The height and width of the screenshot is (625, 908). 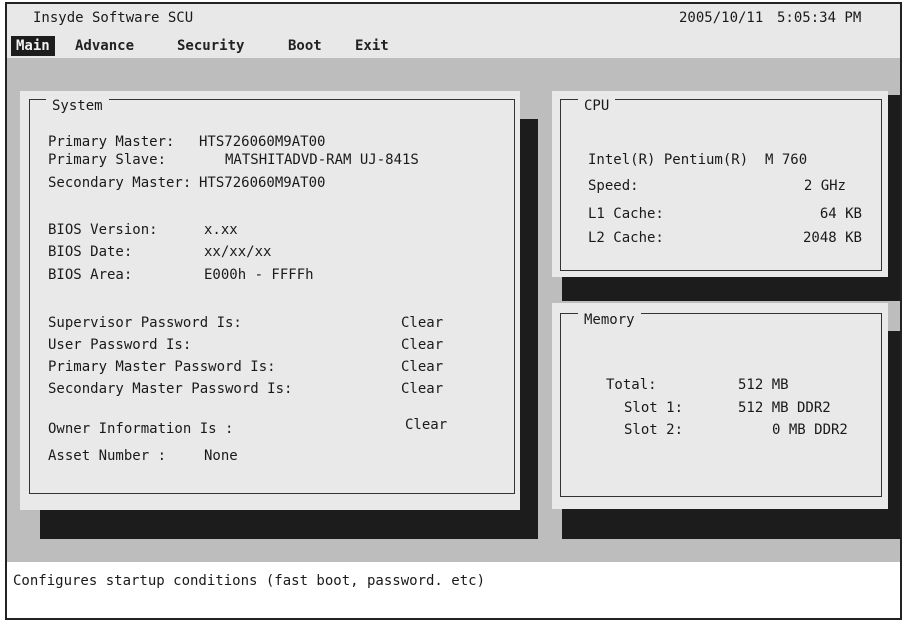 What do you see at coordinates (819, 18) in the screenshot?
I see `system-time: 5:05:34 PM` at bounding box center [819, 18].